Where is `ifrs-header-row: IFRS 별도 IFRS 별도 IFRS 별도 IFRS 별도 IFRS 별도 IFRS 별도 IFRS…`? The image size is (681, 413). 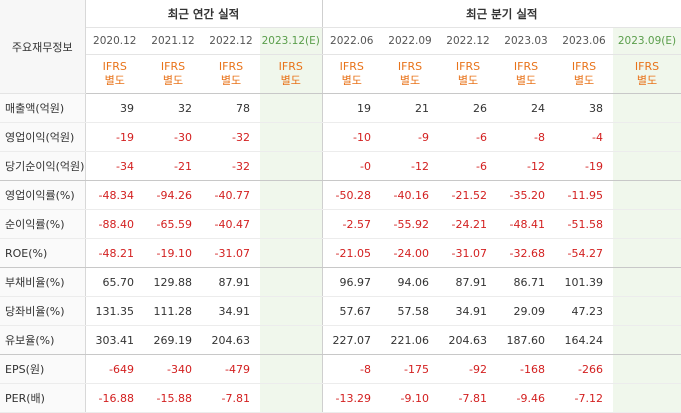
ifrs-header-row: IFRS 별도 IFRS 별도 IFRS 별도 IFRS 별도 IFRS 별도 IFRS 별도 IFRS… is located at coordinates (340, 74).